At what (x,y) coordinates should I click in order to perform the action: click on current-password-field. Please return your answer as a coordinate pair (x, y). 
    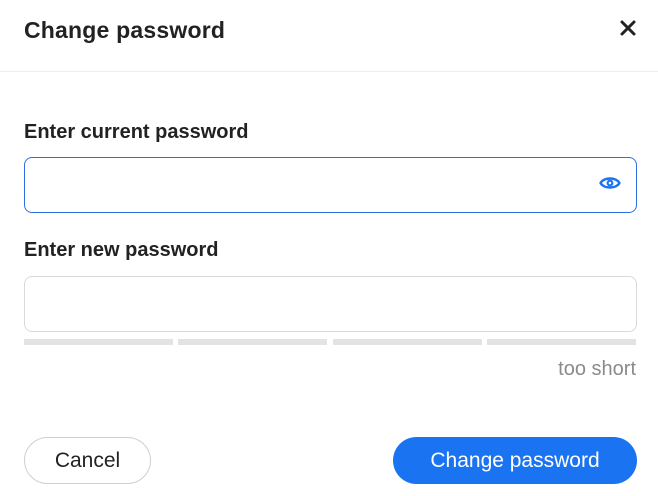
    Looking at the image, I should click on (330, 185).